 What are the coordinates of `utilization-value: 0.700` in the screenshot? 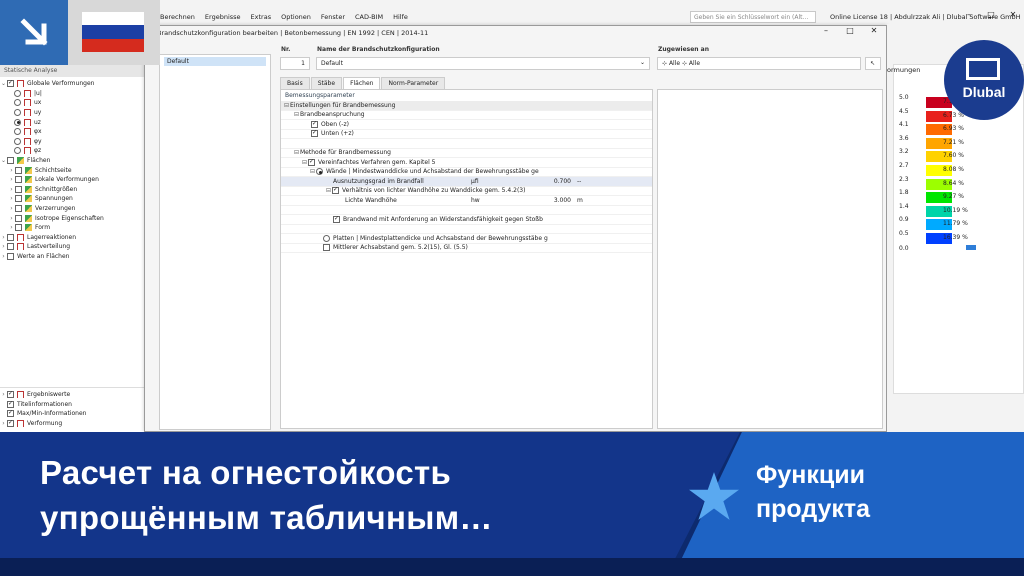 It's located at (556, 181).